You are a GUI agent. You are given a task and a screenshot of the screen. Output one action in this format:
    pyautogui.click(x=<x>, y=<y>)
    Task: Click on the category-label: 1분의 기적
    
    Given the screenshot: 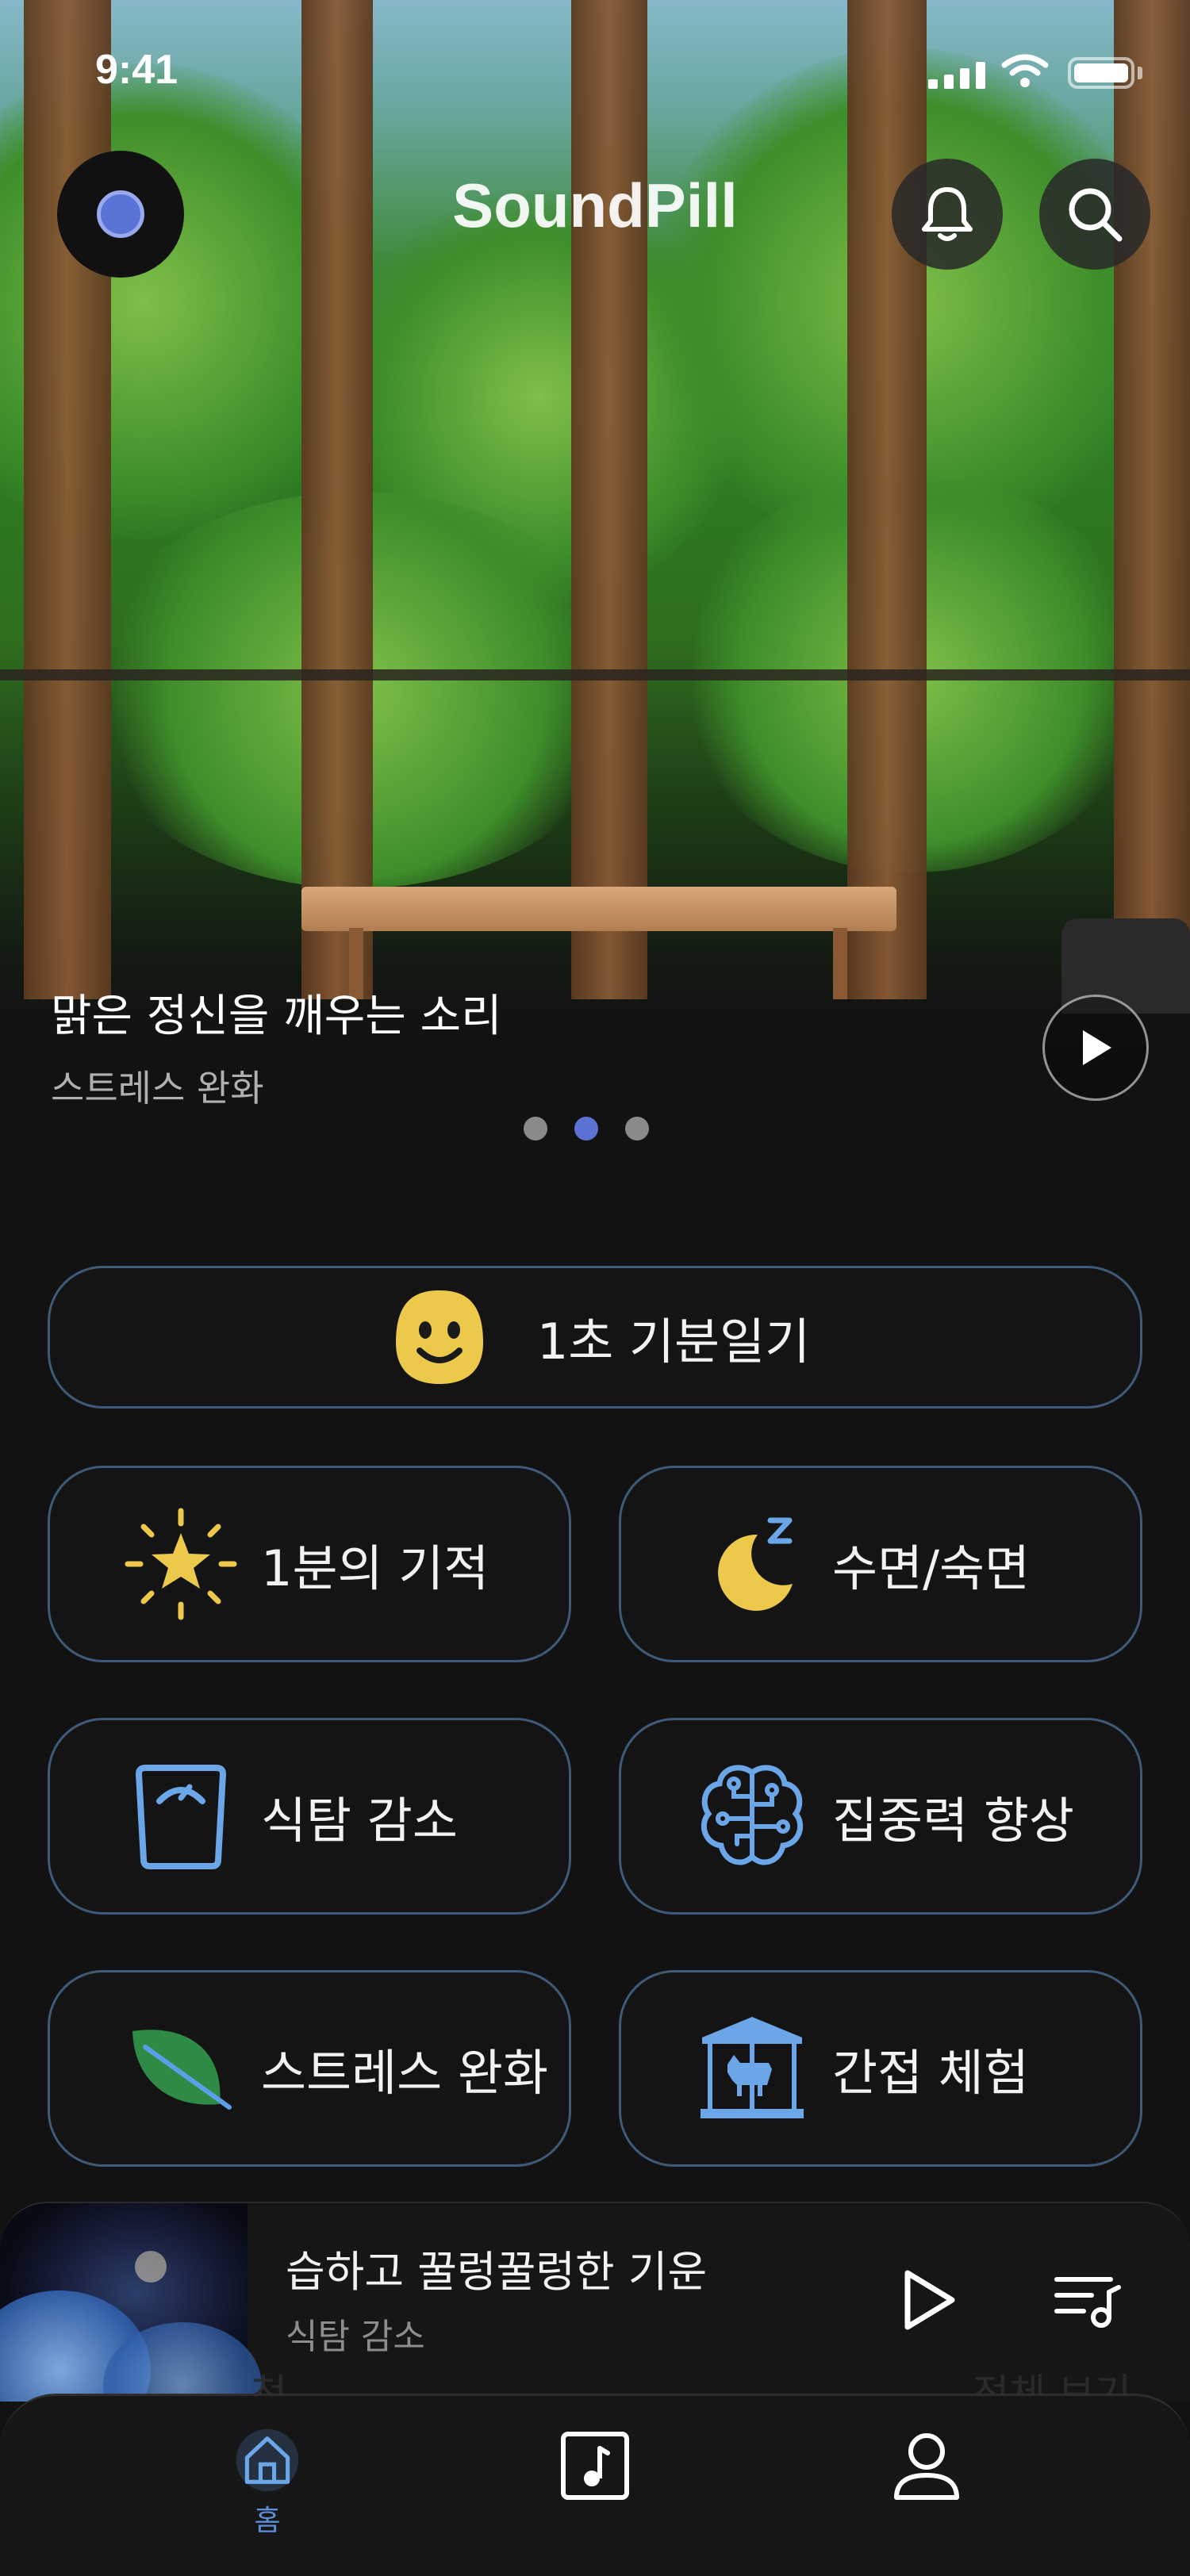 What is the action you would take?
    pyautogui.click(x=375, y=1568)
    